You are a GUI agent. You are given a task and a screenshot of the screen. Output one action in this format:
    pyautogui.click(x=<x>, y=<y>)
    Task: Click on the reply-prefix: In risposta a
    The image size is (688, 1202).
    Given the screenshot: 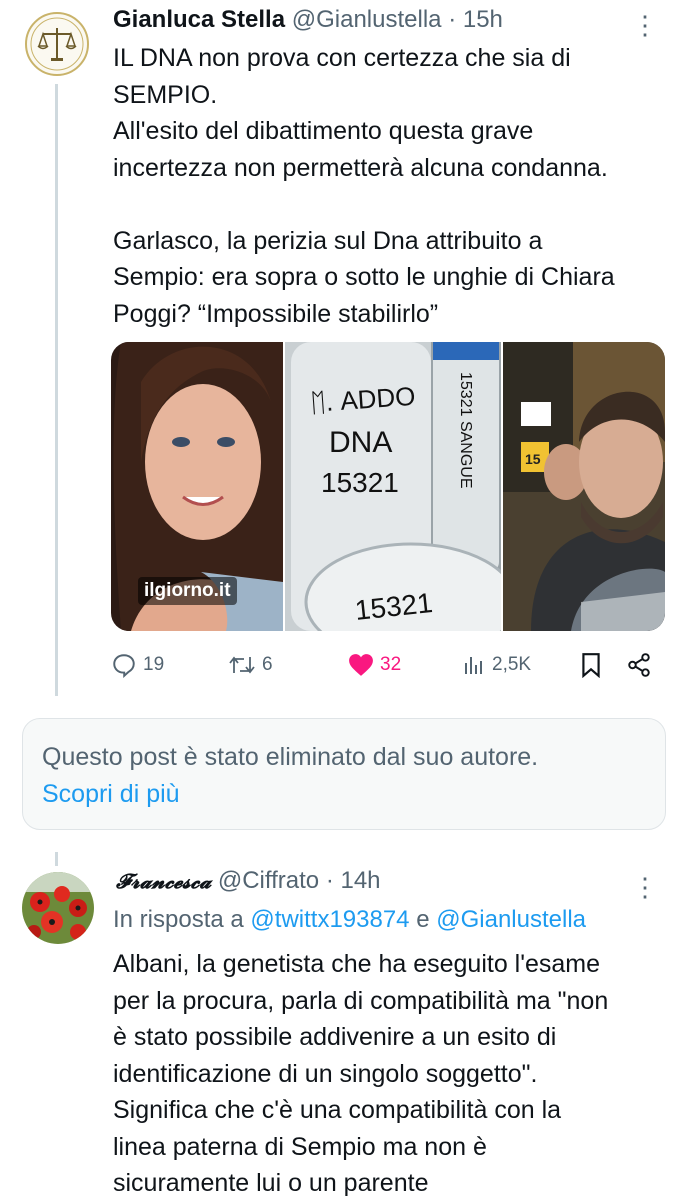 What is the action you would take?
    pyautogui.click(x=178, y=919)
    